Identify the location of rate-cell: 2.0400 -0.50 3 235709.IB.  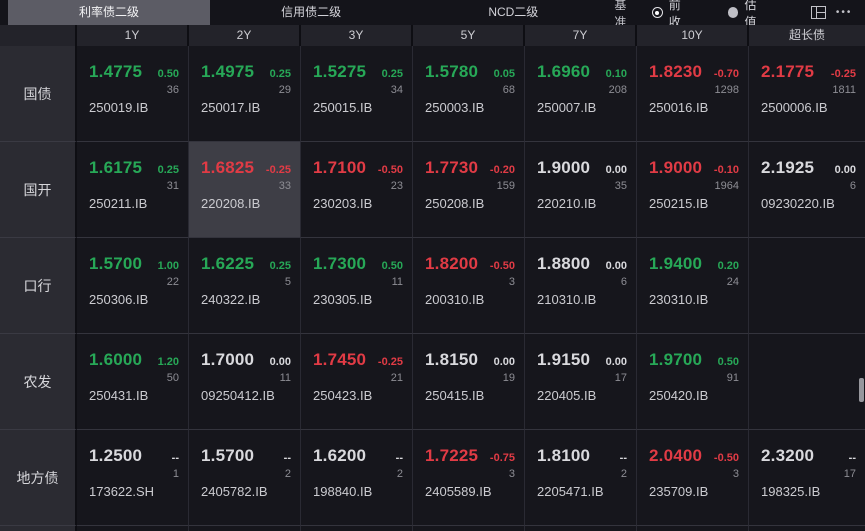
(693, 478).